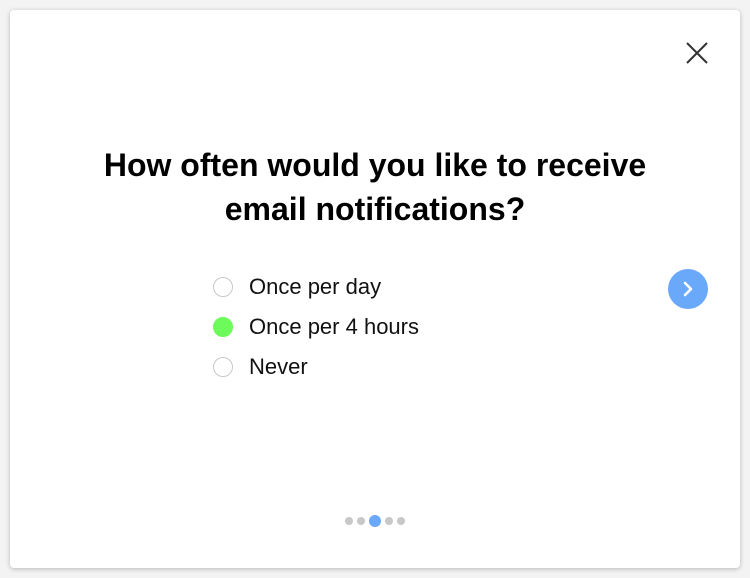 The height and width of the screenshot is (578, 750). I want to click on option-once-per-day: Once per day, so click(316, 287).